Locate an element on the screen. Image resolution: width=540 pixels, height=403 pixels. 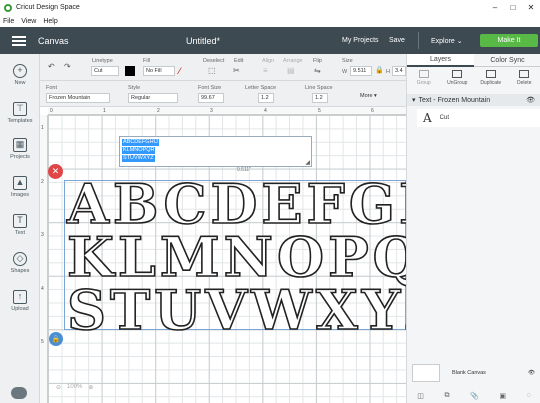
line-space-field: 1.2 is located at coordinates (320, 98).